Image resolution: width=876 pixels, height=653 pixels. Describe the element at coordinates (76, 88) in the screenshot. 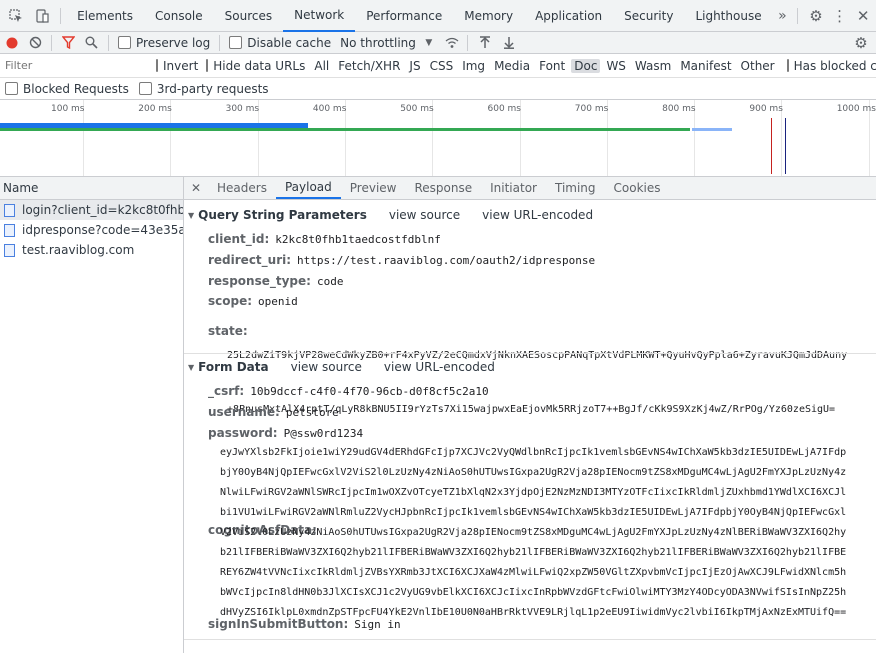

I see `blocked-requests-label: Blocked Requests` at that location.